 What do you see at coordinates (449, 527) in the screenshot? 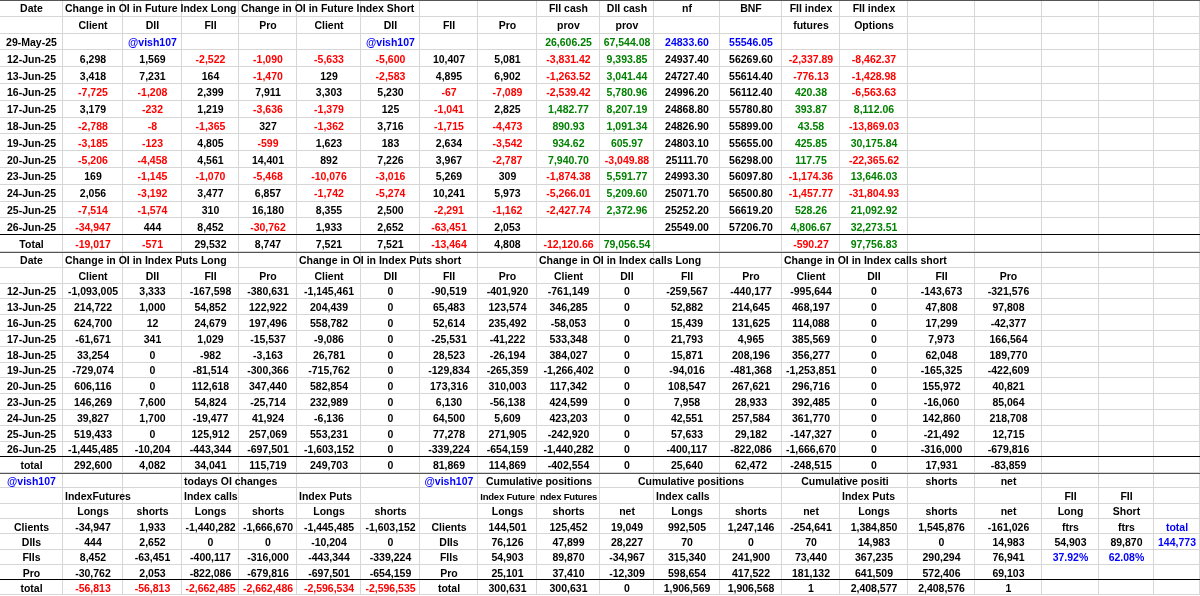
I see `table-cell-text: Clients` at bounding box center [449, 527].